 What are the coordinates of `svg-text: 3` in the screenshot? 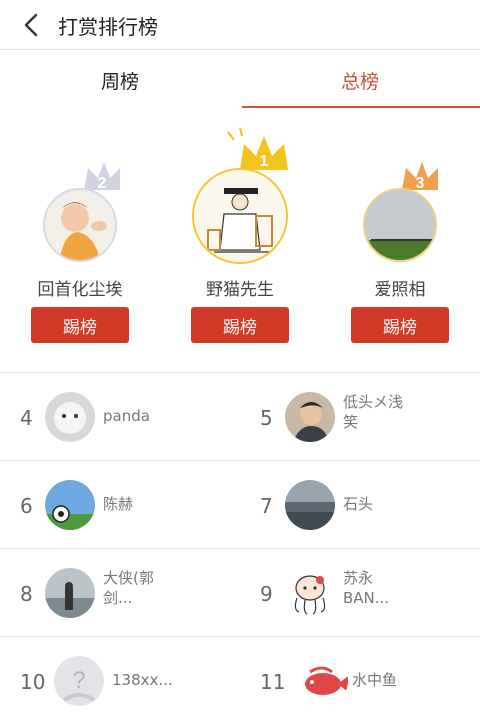 It's located at (420, 183).